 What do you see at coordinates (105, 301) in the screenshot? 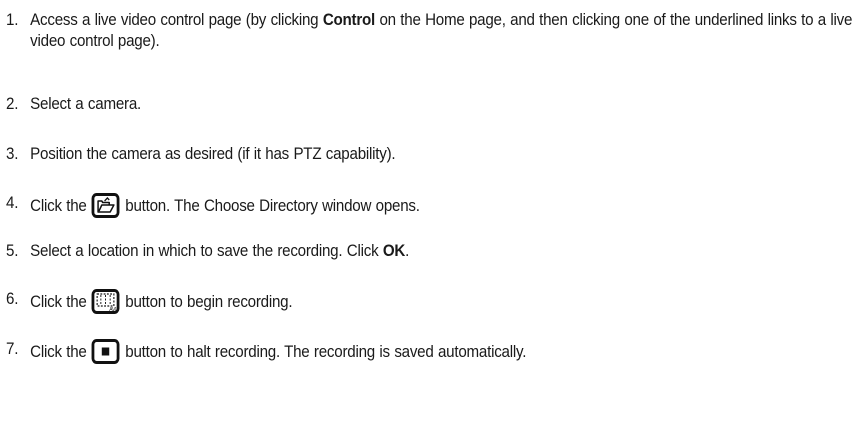
I see `avi-record-icon: AVI` at bounding box center [105, 301].